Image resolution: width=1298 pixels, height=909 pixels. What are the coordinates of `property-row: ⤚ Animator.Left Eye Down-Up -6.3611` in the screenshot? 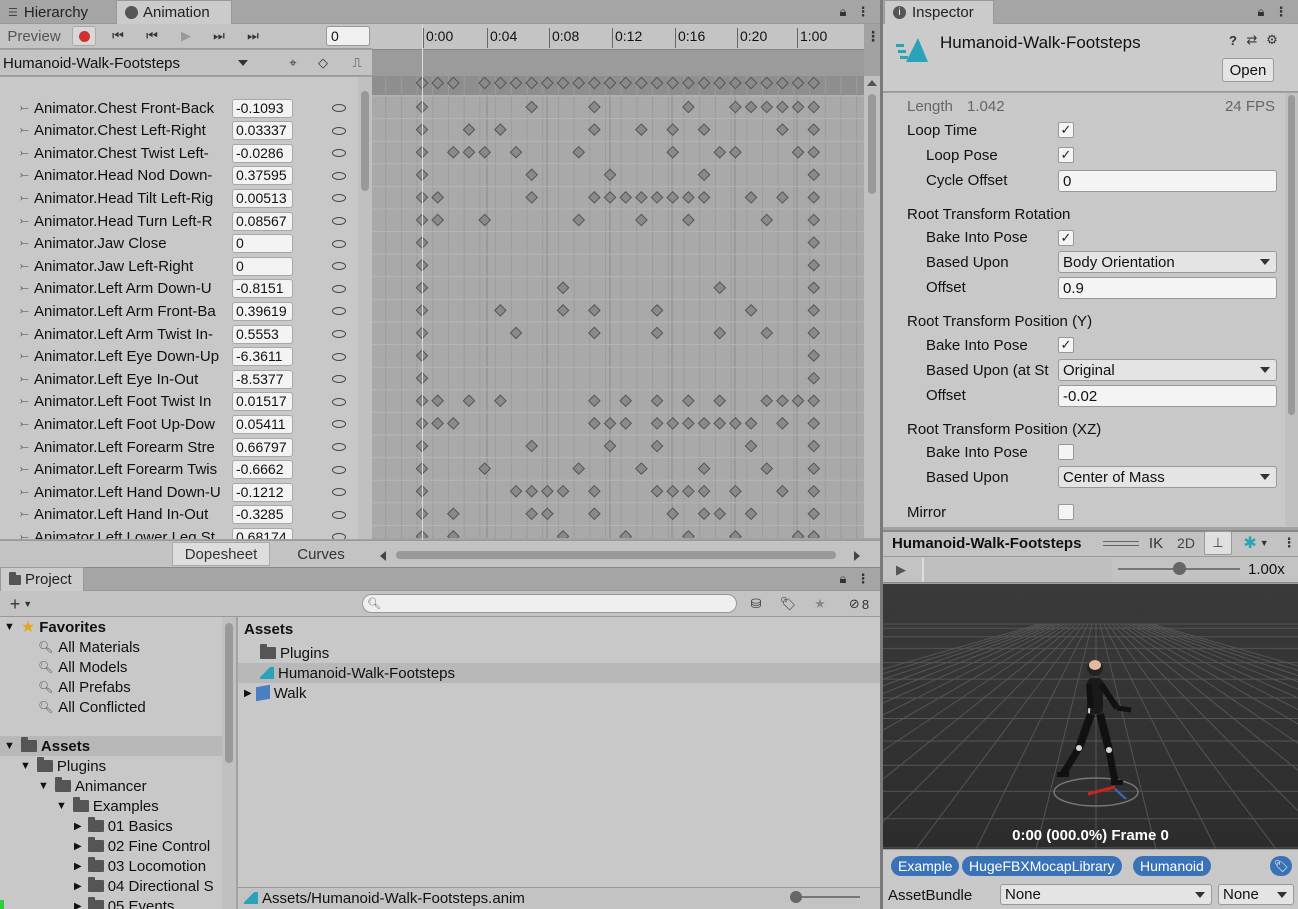 It's located at (179, 357).